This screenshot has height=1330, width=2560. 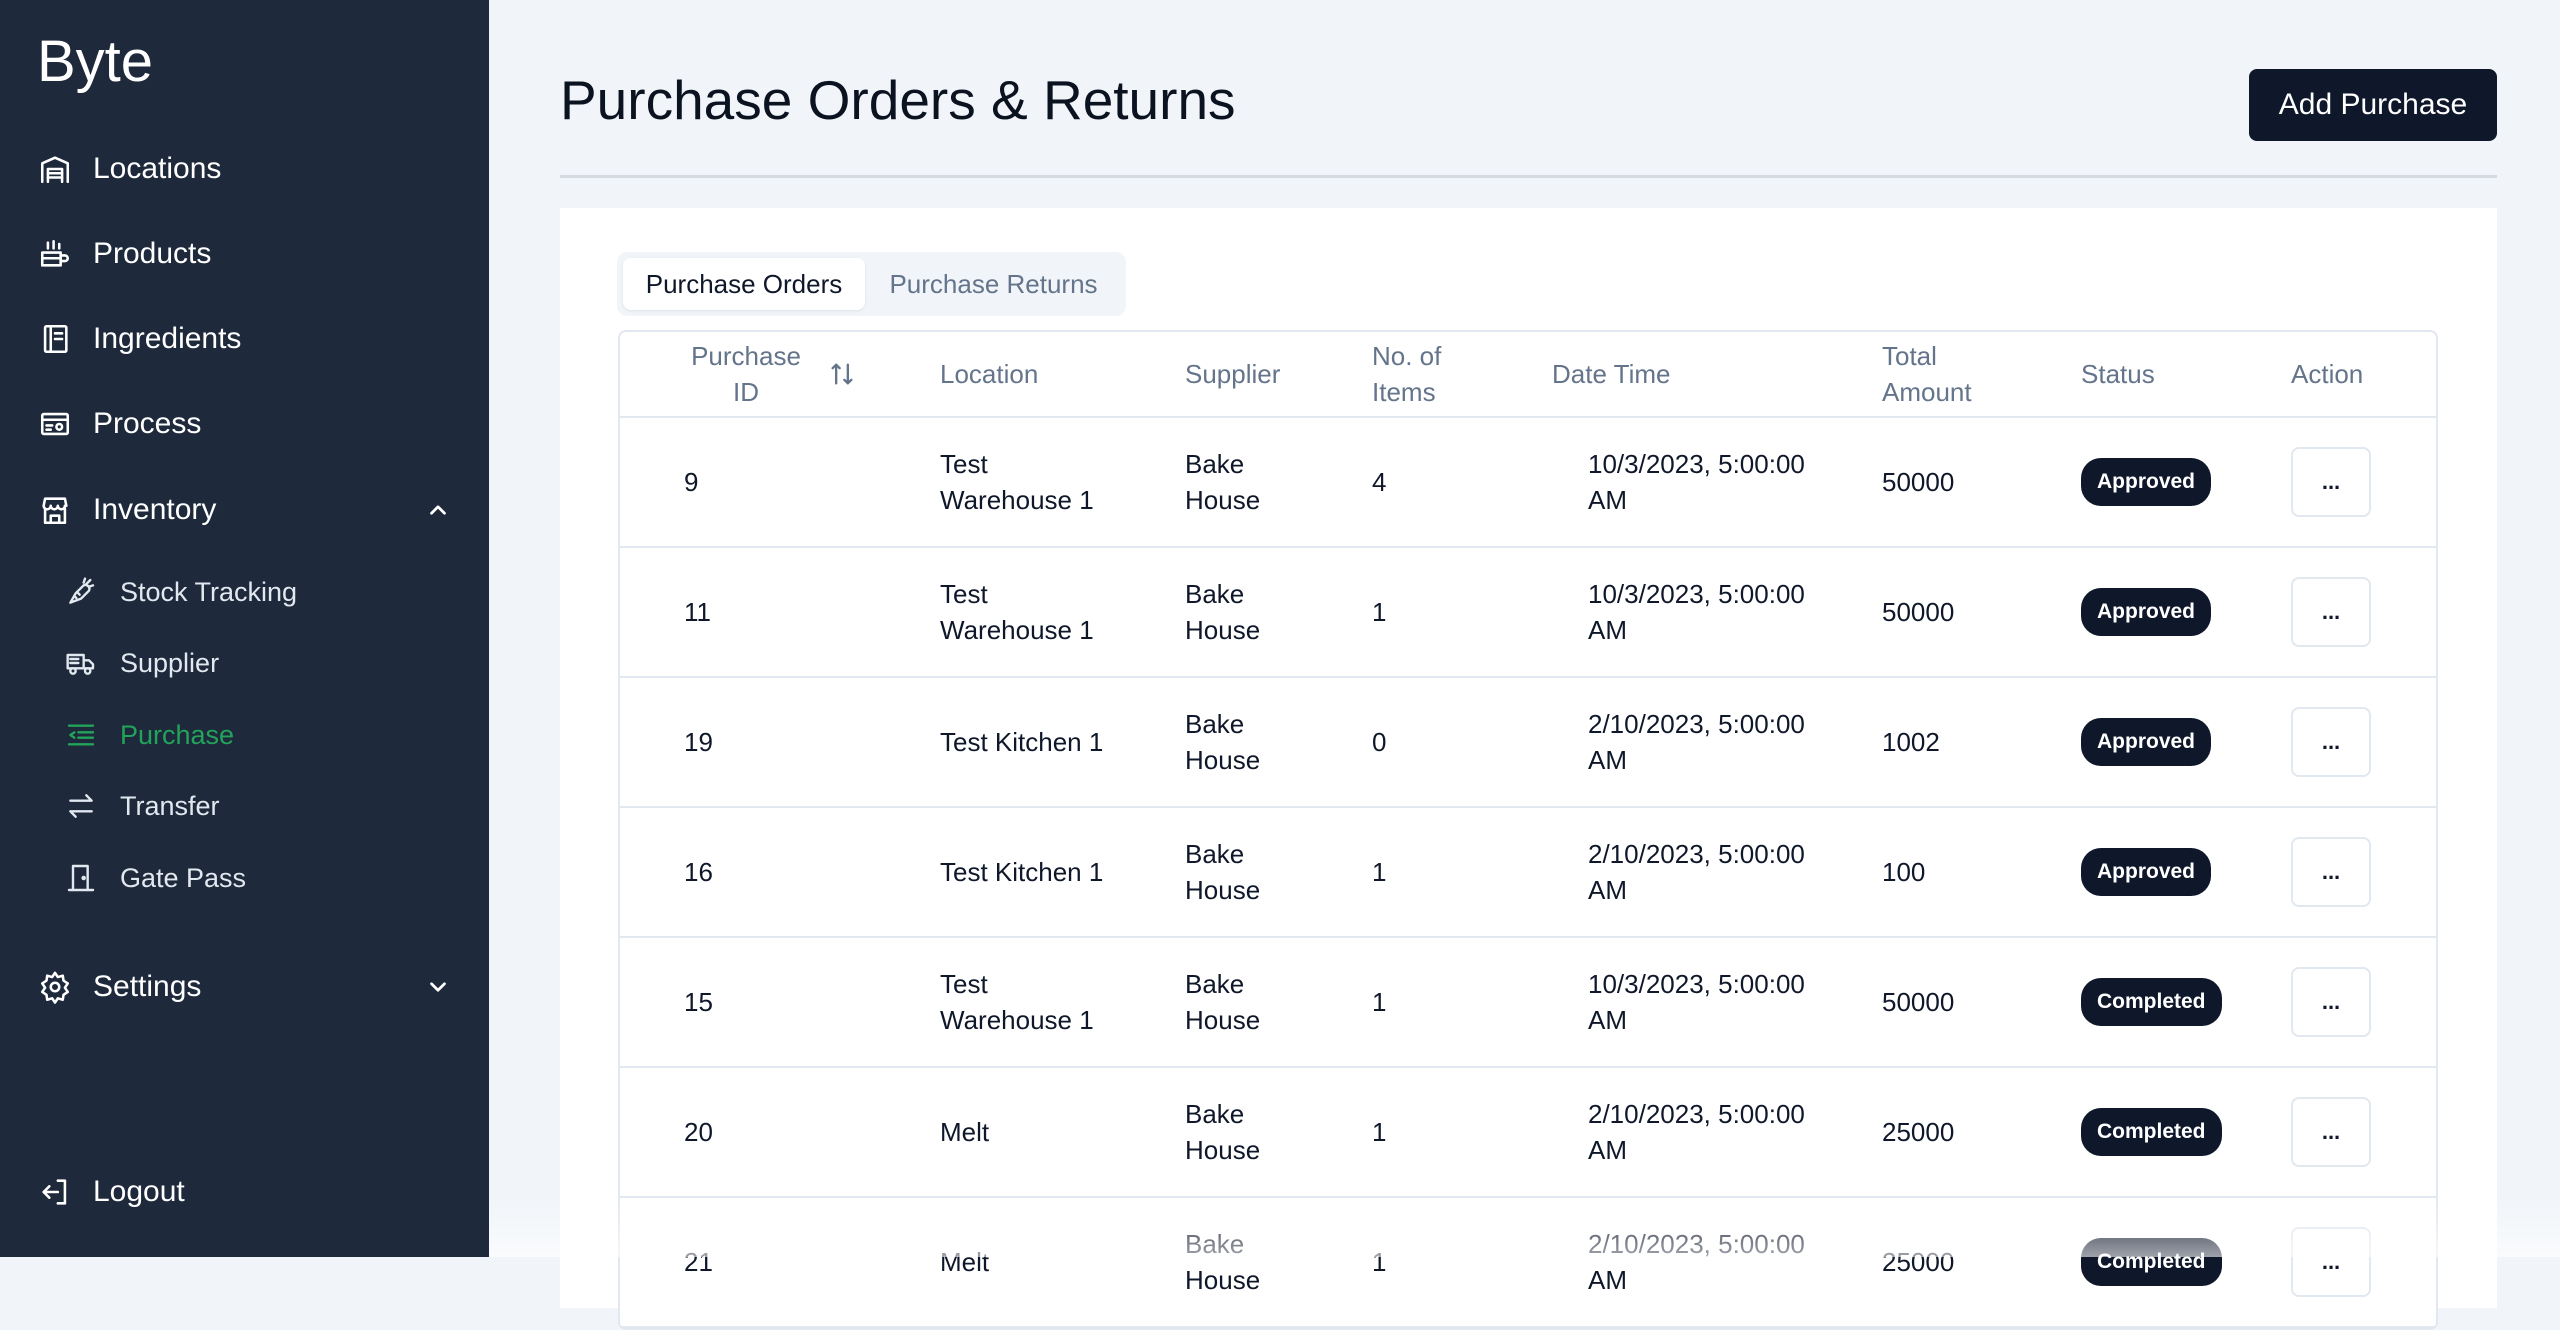 I want to click on cell-purchase-id: 19, so click(x=698, y=742).